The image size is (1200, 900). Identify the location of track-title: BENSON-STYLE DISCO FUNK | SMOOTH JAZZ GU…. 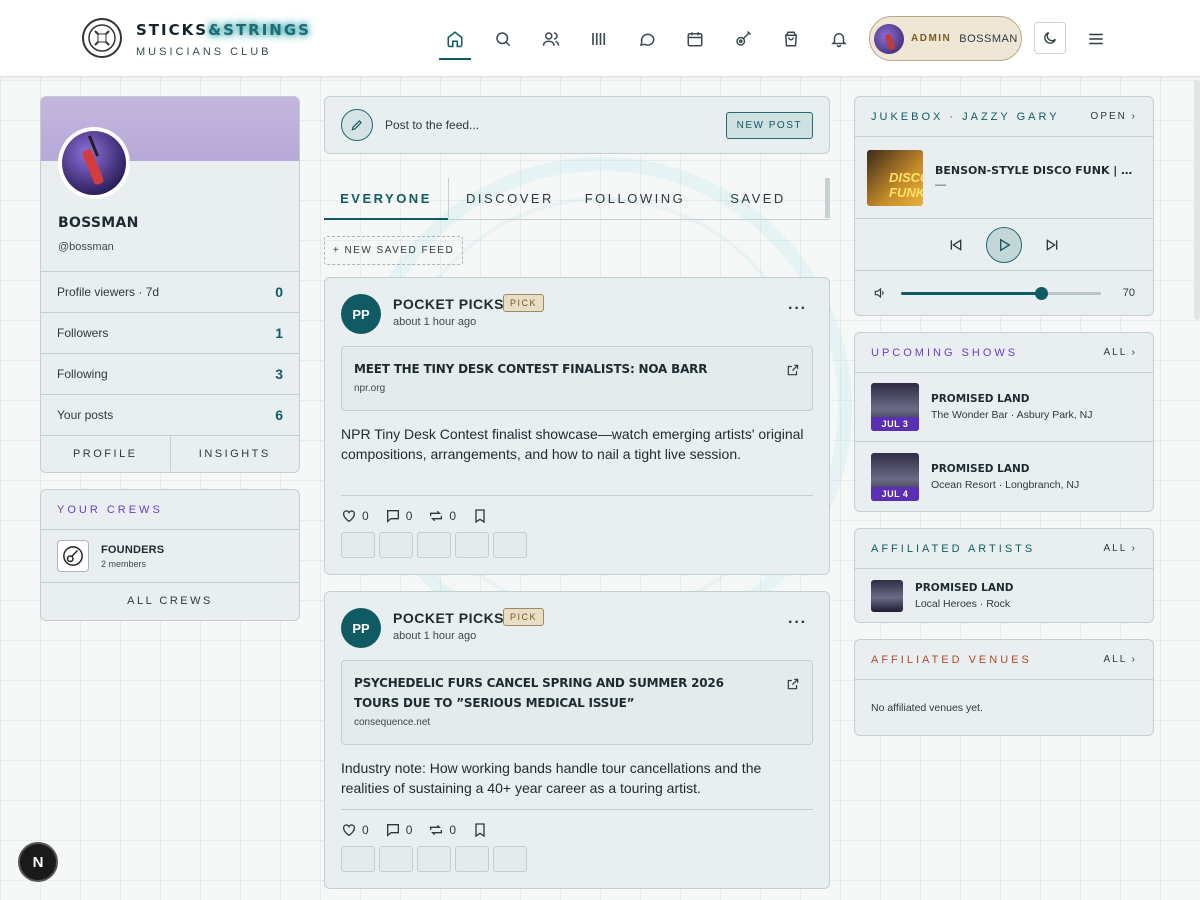
(1037, 170).